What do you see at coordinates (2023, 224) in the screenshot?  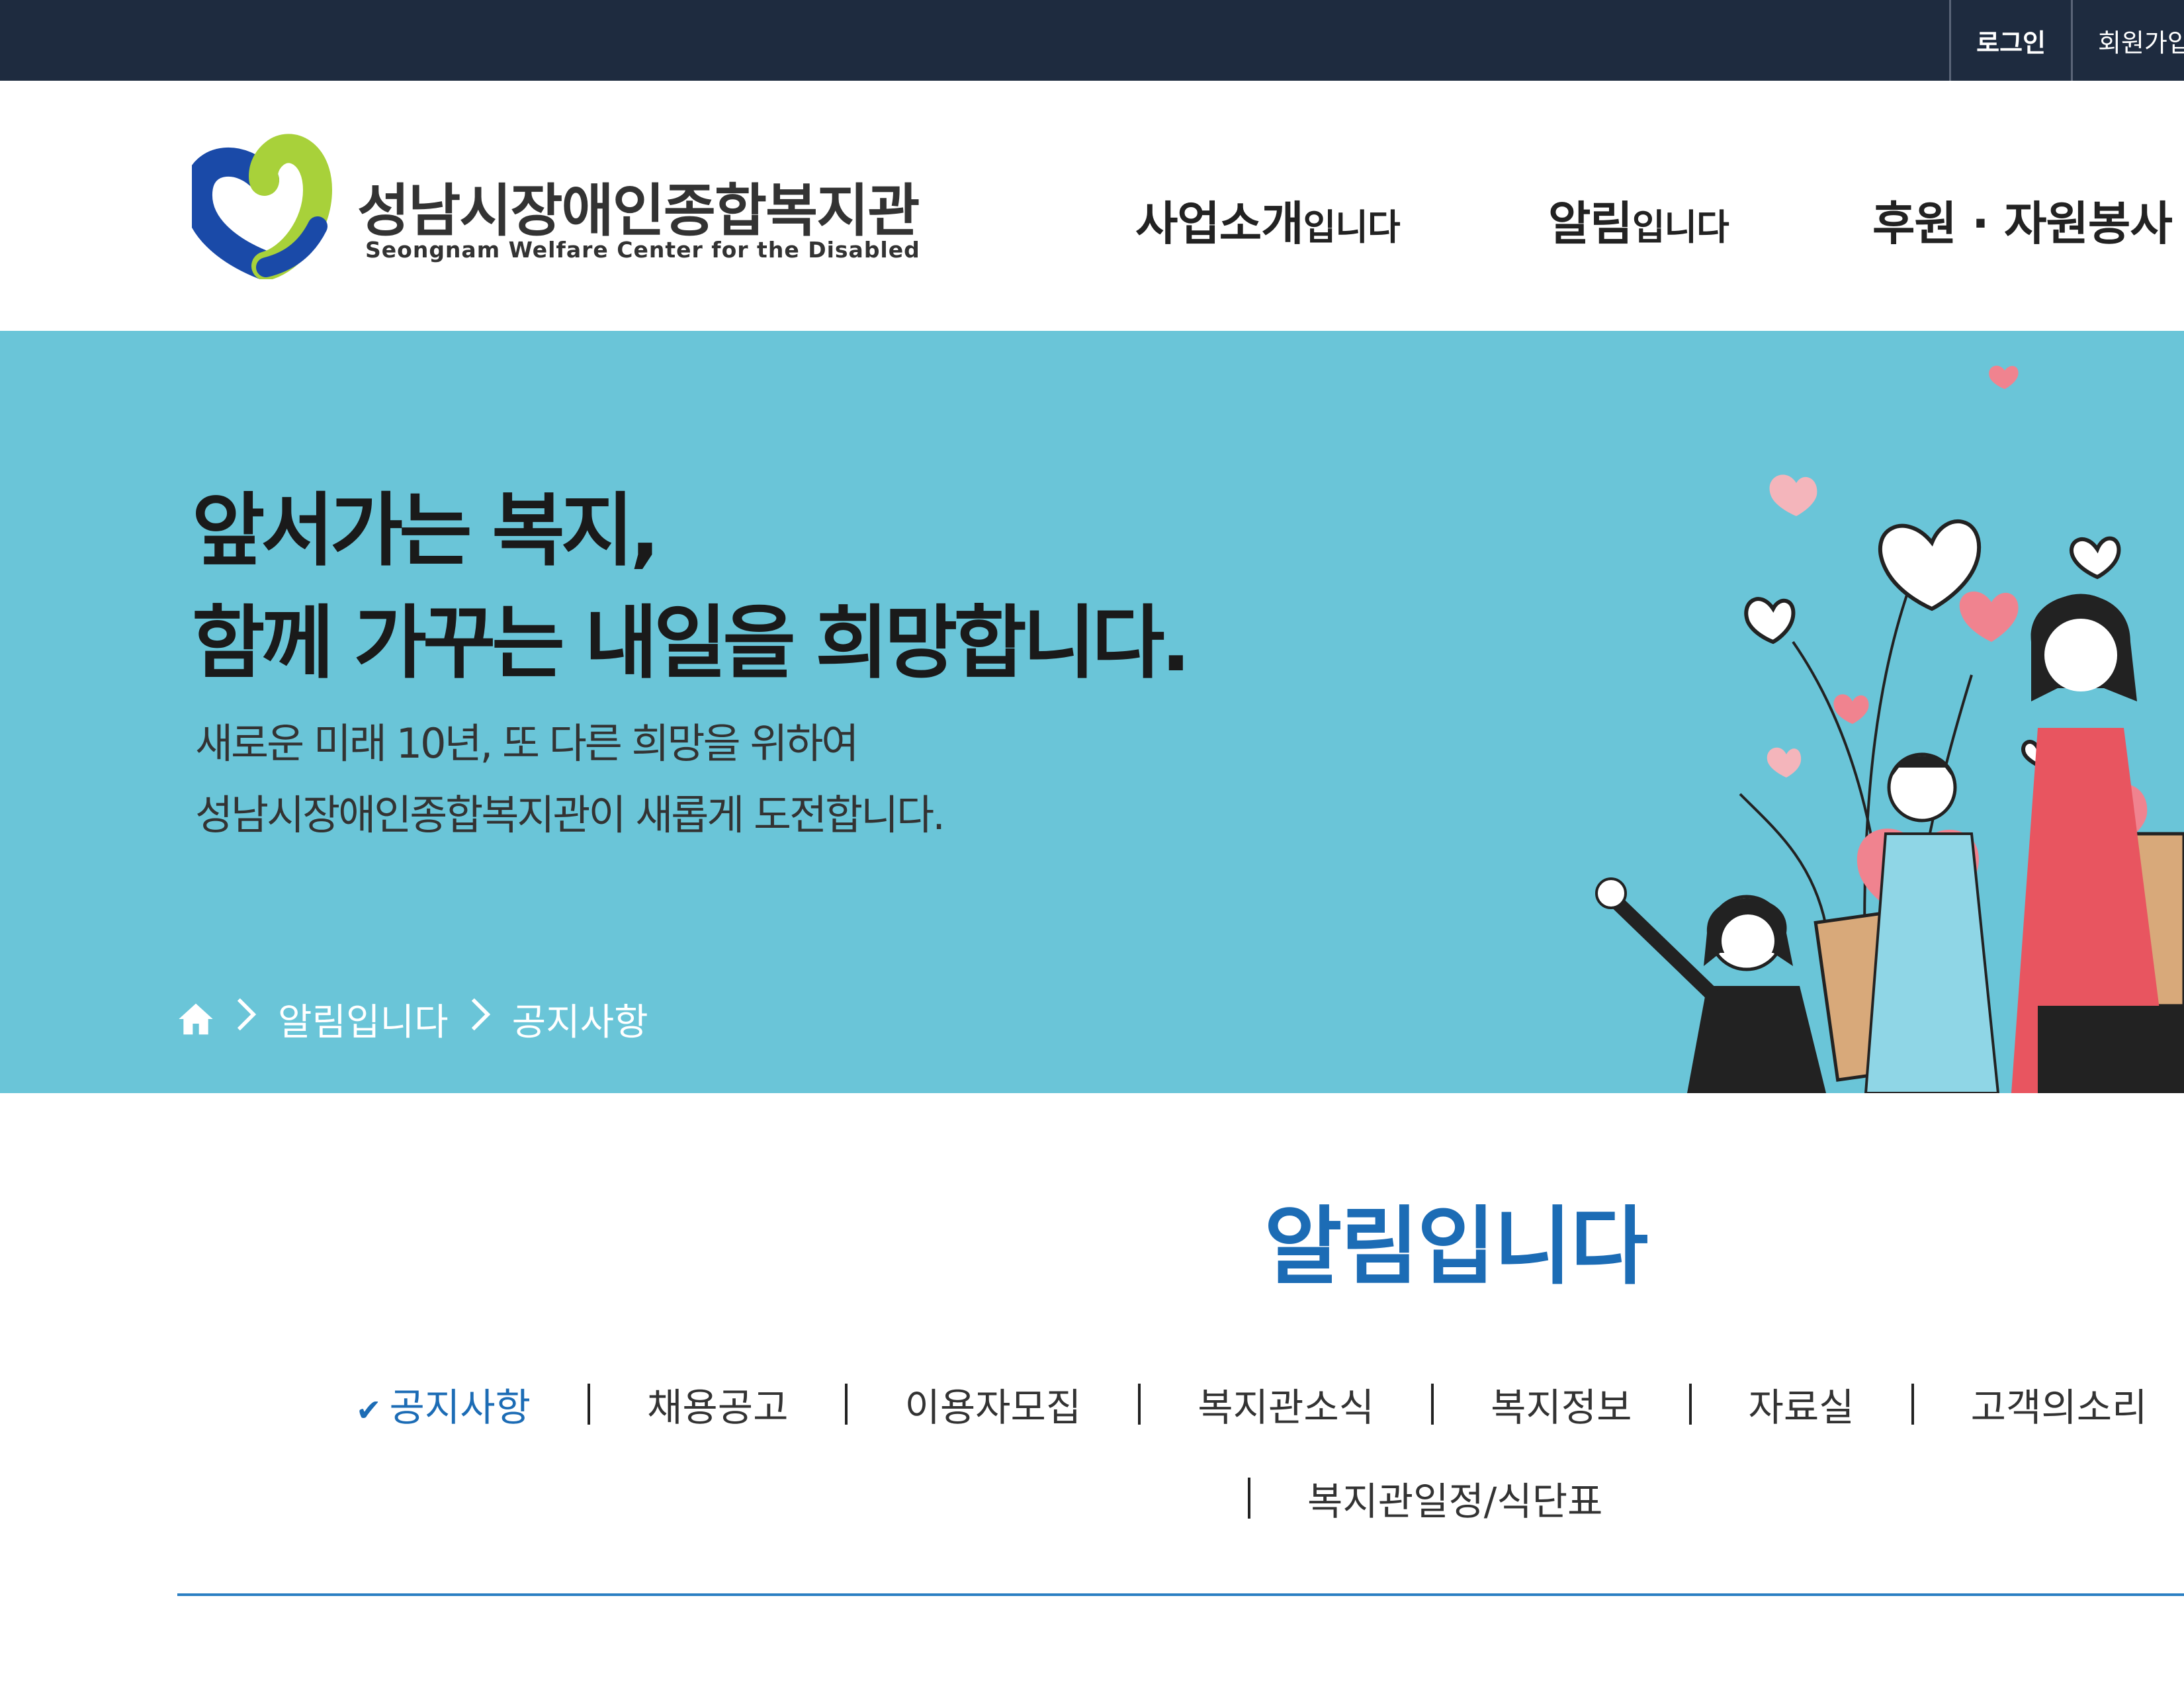 I see `nav-sponsorship-main: 후원 · 자원봉사` at bounding box center [2023, 224].